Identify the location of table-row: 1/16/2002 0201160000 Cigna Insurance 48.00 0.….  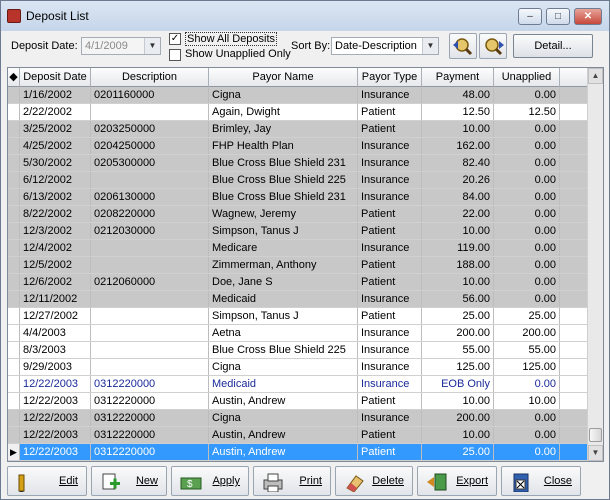
(298, 95).